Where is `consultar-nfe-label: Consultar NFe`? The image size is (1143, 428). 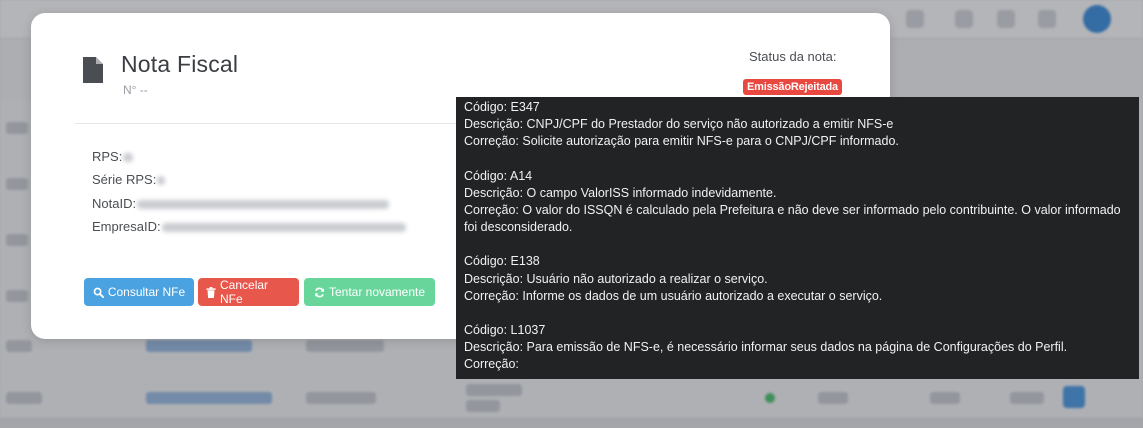 consultar-nfe-label: Consultar NFe is located at coordinates (146, 292).